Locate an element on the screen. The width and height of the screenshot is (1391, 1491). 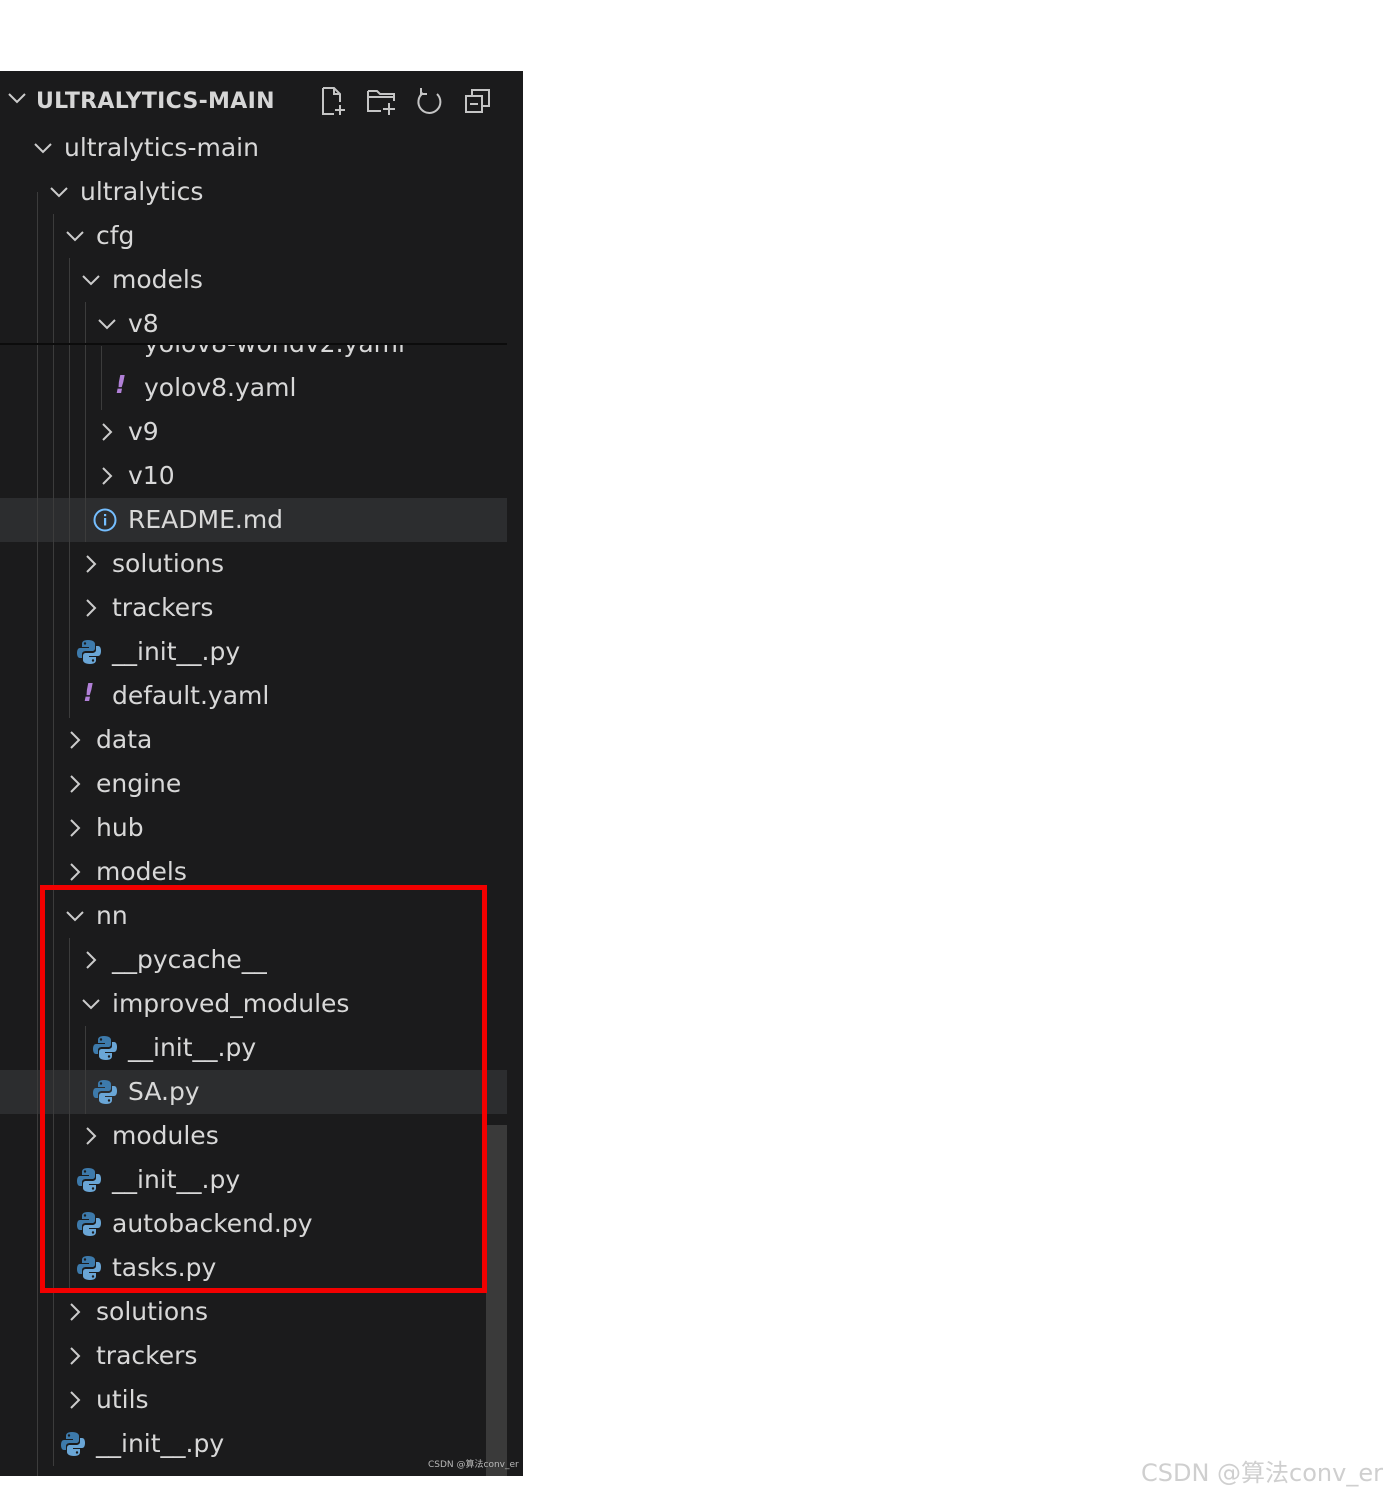
tree-item-label: utils is located at coordinates (122, 1399).